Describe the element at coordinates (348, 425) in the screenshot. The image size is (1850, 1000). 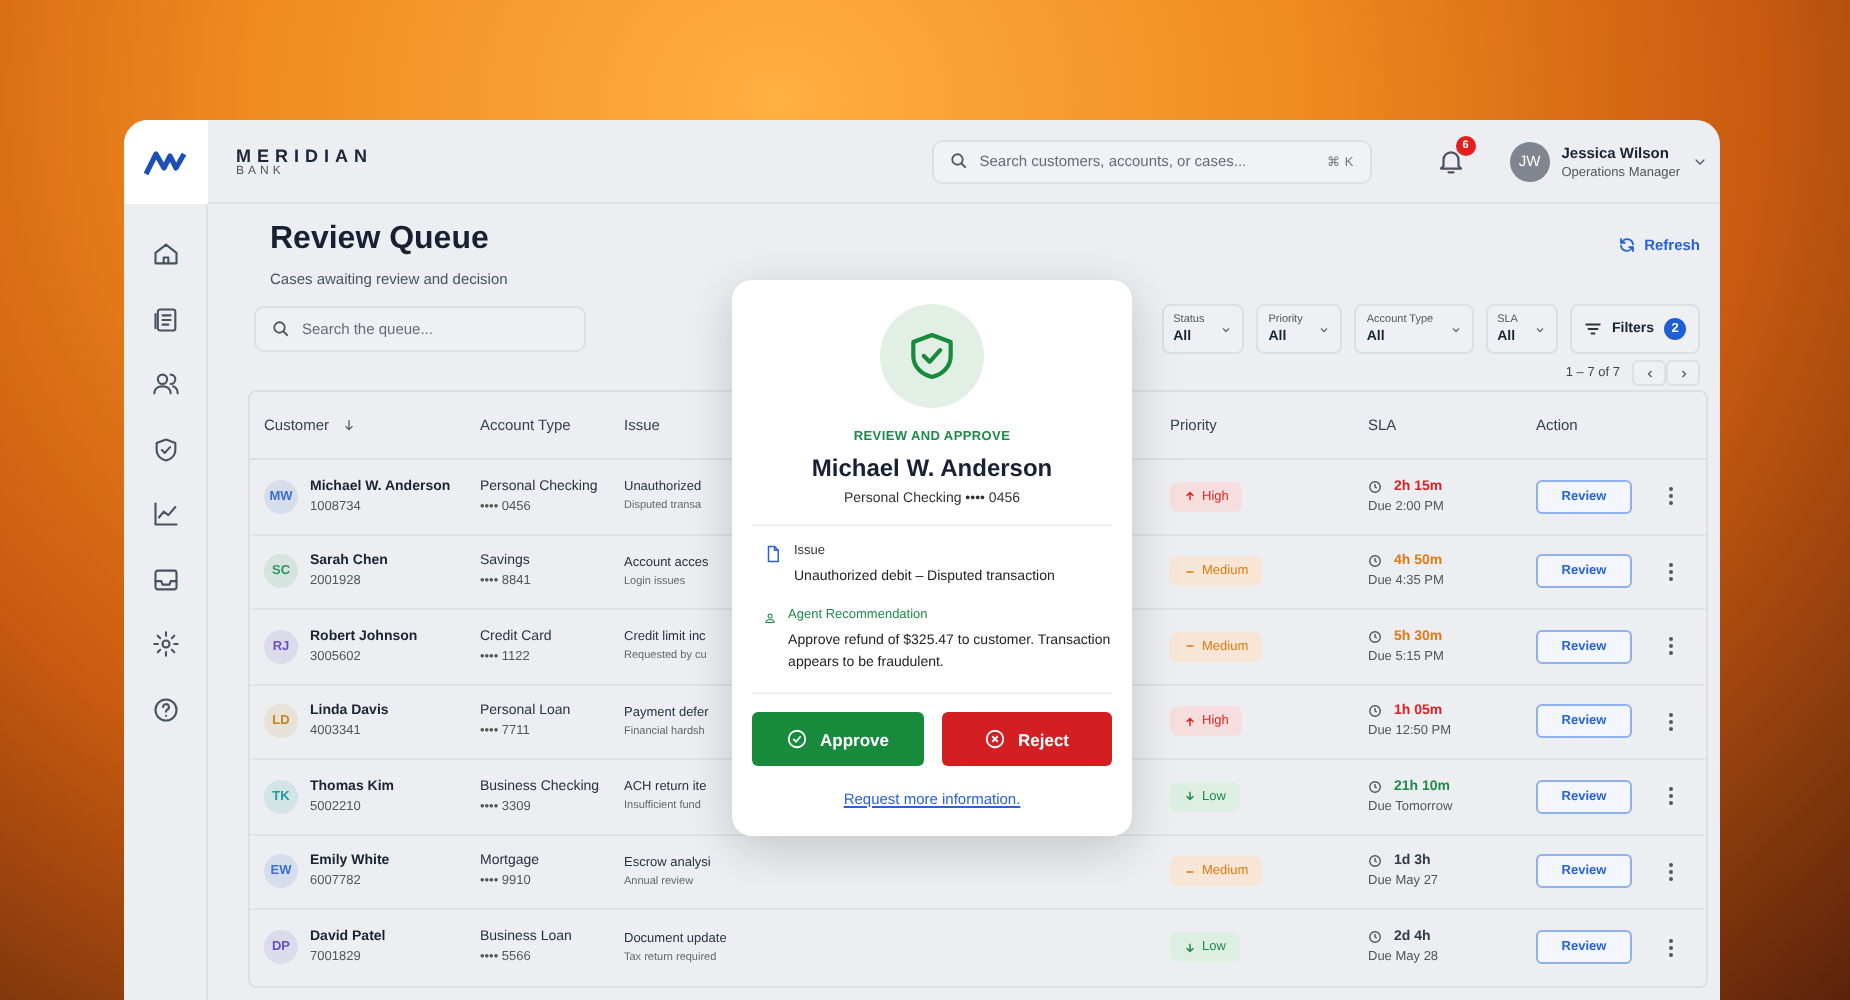
I see `sort-arrow-icon` at that location.